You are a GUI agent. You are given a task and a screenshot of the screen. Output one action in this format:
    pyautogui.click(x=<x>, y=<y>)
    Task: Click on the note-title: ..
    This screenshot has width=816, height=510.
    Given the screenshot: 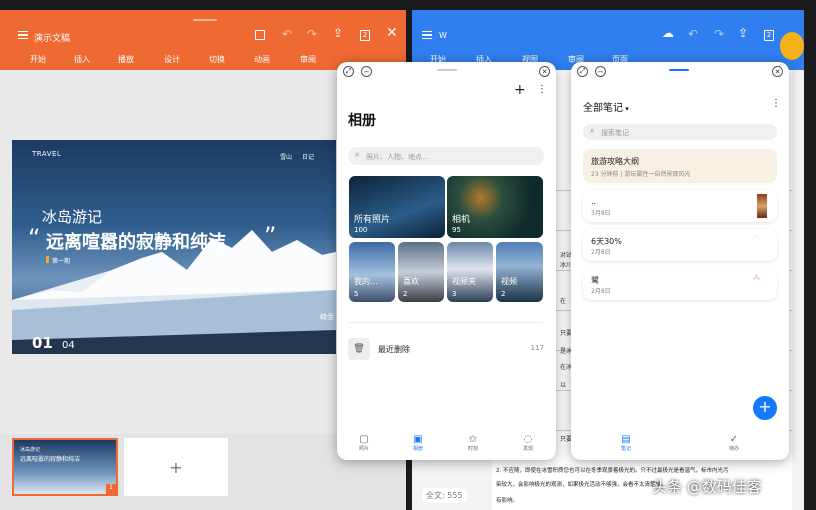 What is the action you would take?
    pyautogui.click(x=594, y=201)
    